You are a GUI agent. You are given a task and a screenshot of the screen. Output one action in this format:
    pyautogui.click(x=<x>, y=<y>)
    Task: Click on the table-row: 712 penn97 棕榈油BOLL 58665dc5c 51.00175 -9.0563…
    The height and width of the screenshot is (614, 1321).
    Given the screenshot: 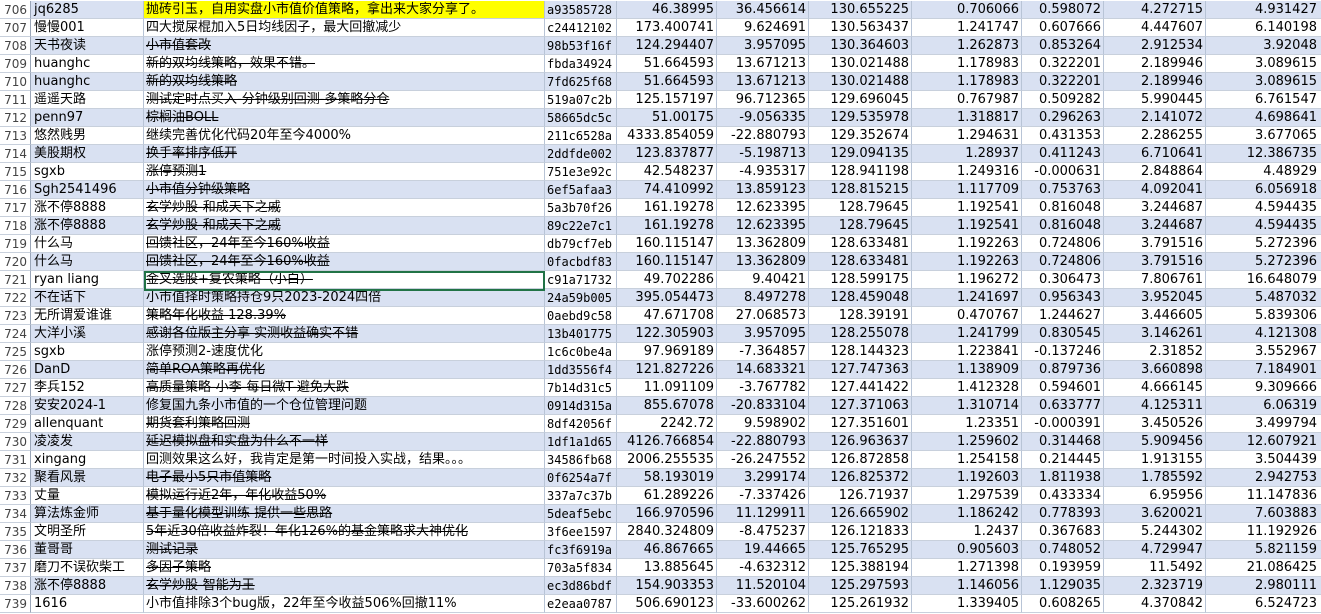 What is the action you would take?
    pyautogui.click(x=660, y=118)
    